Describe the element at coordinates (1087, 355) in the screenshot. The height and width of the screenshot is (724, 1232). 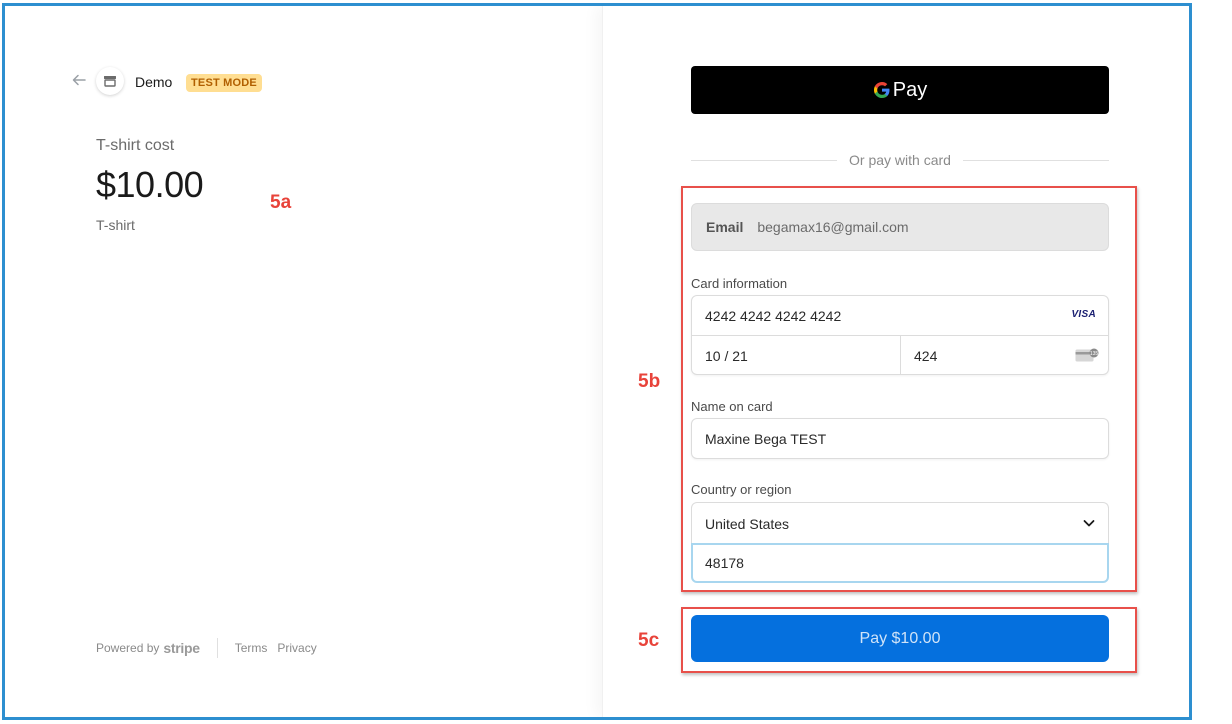
I see `cvc-card-icon: 135` at that location.